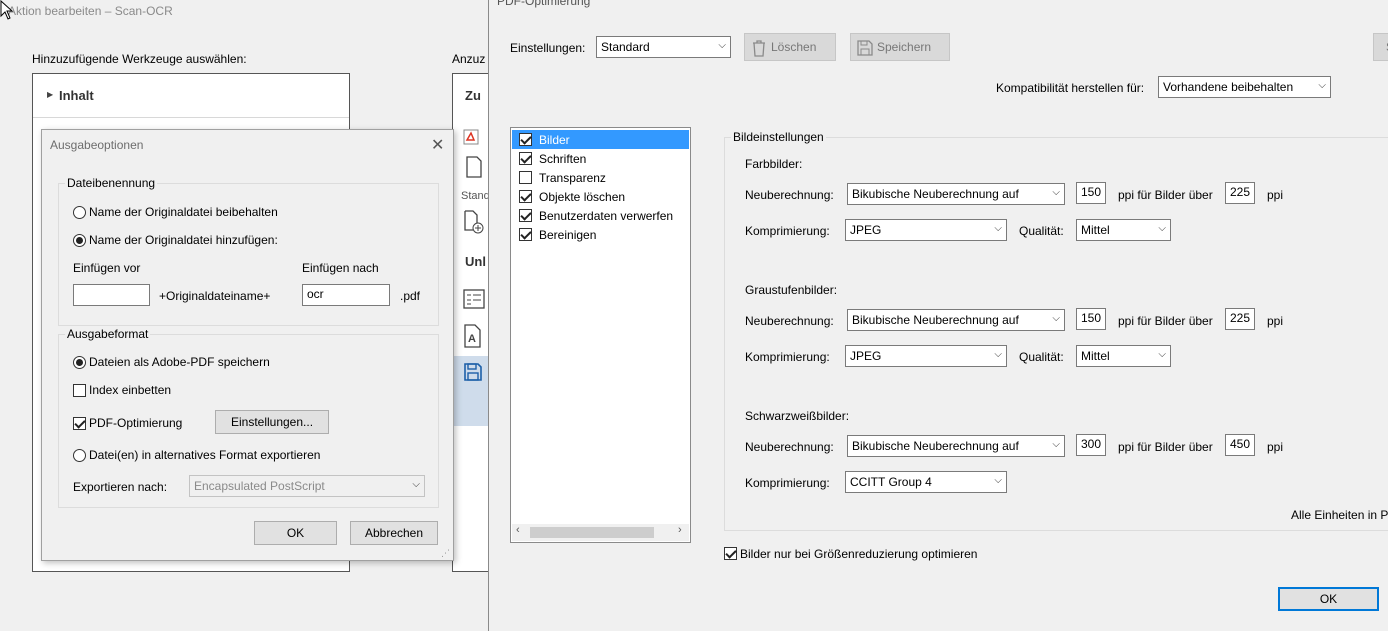  I want to click on original-name-placeholder-text: +Originaldateiname+, so click(215, 296).